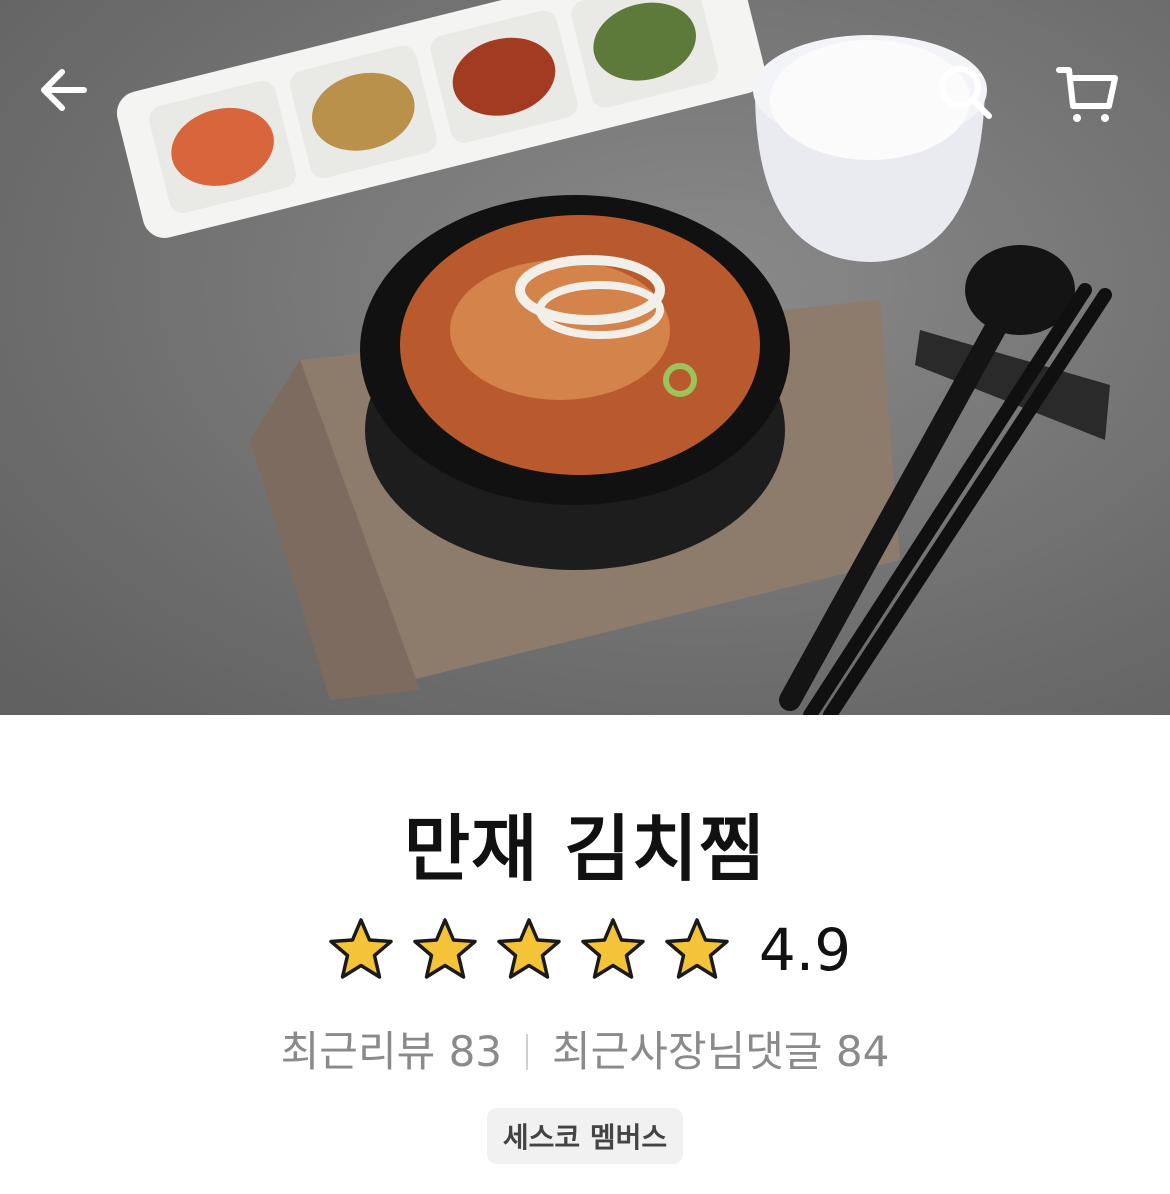 Image resolution: width=1170 pixels, height=1194 pixels. What do you see at coordinates (585, 1136) in the screenshot?
I see `cesco-members-badge: 세스코 멤버스` at bounding box center [585, 1136].